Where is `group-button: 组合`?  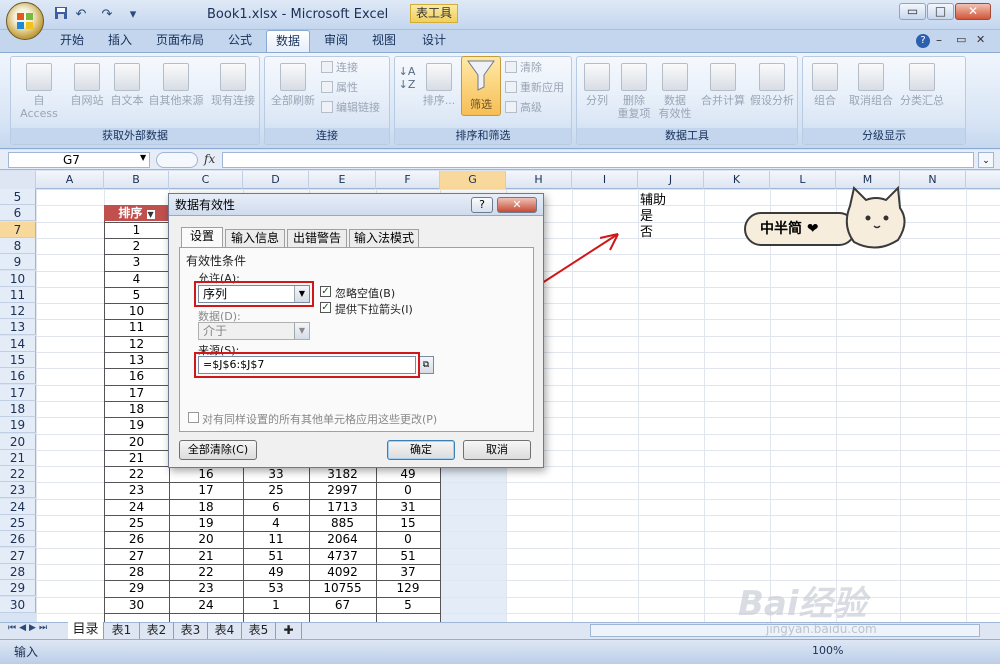 group-button: 组合 is located at coordinates (825, 85).